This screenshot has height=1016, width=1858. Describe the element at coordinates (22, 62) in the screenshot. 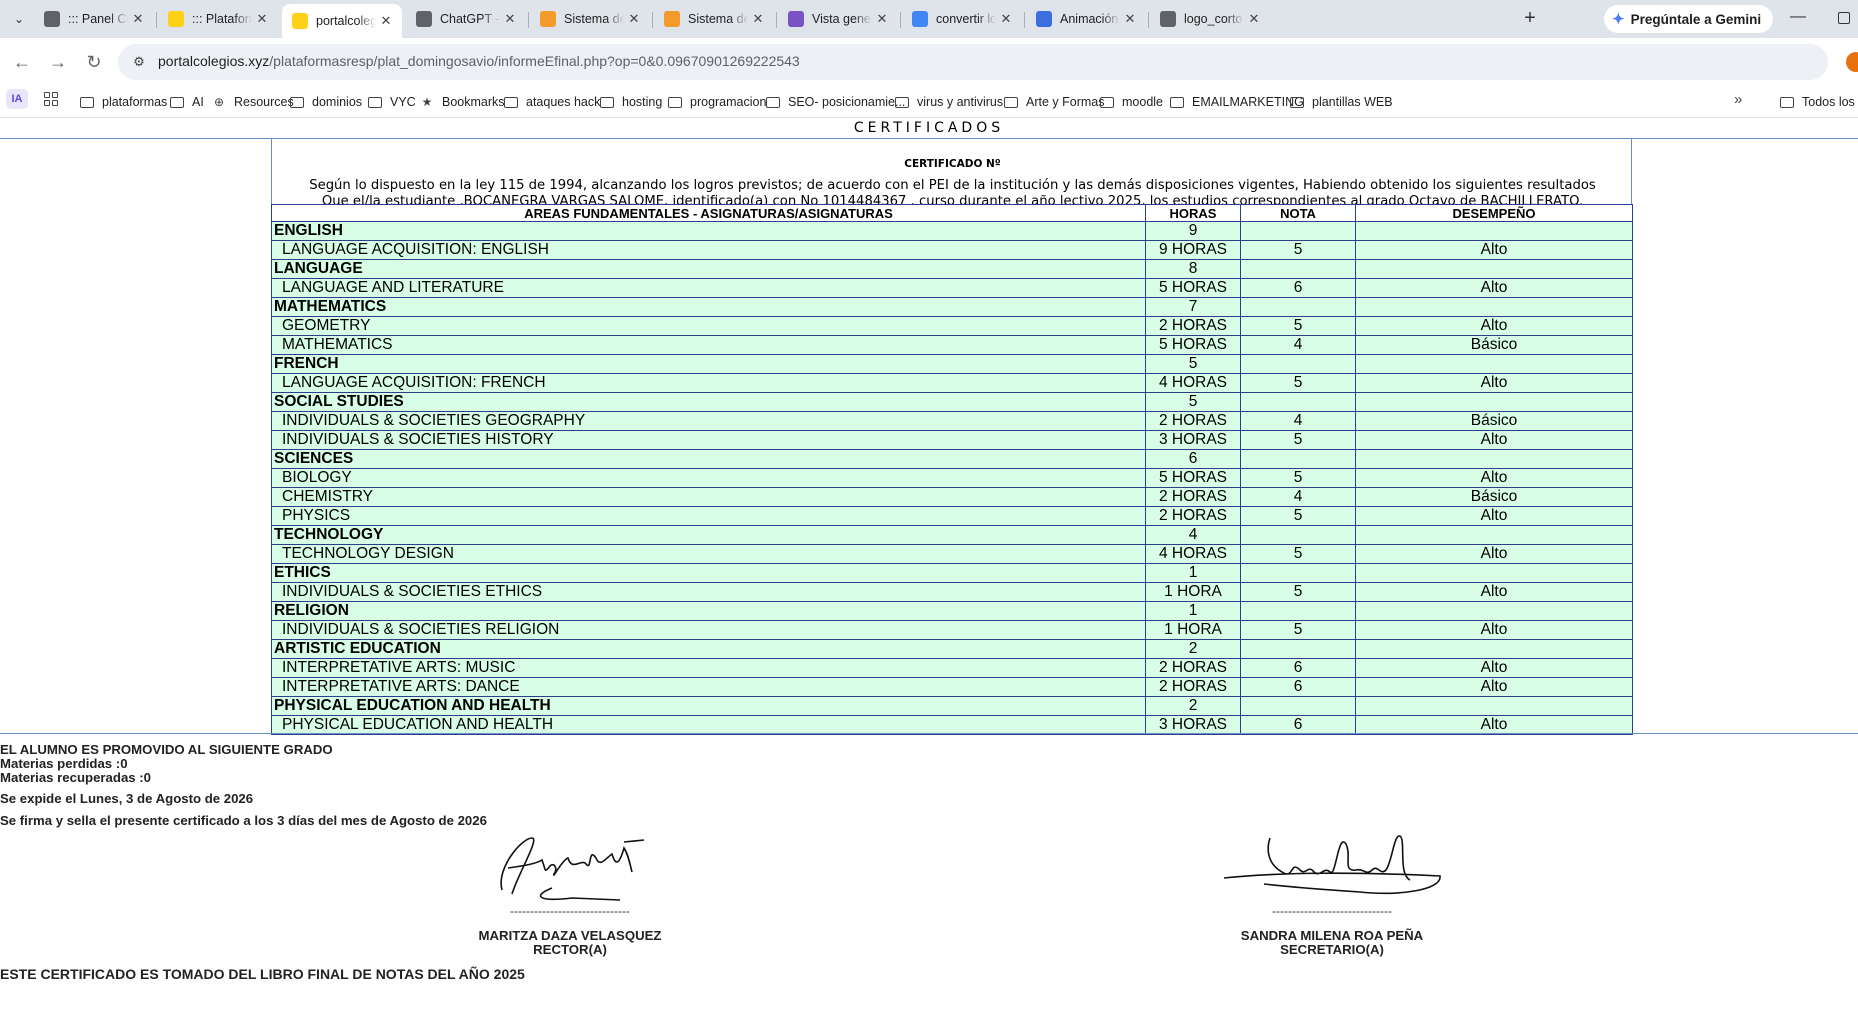

I see `back-button: ←` at that location.